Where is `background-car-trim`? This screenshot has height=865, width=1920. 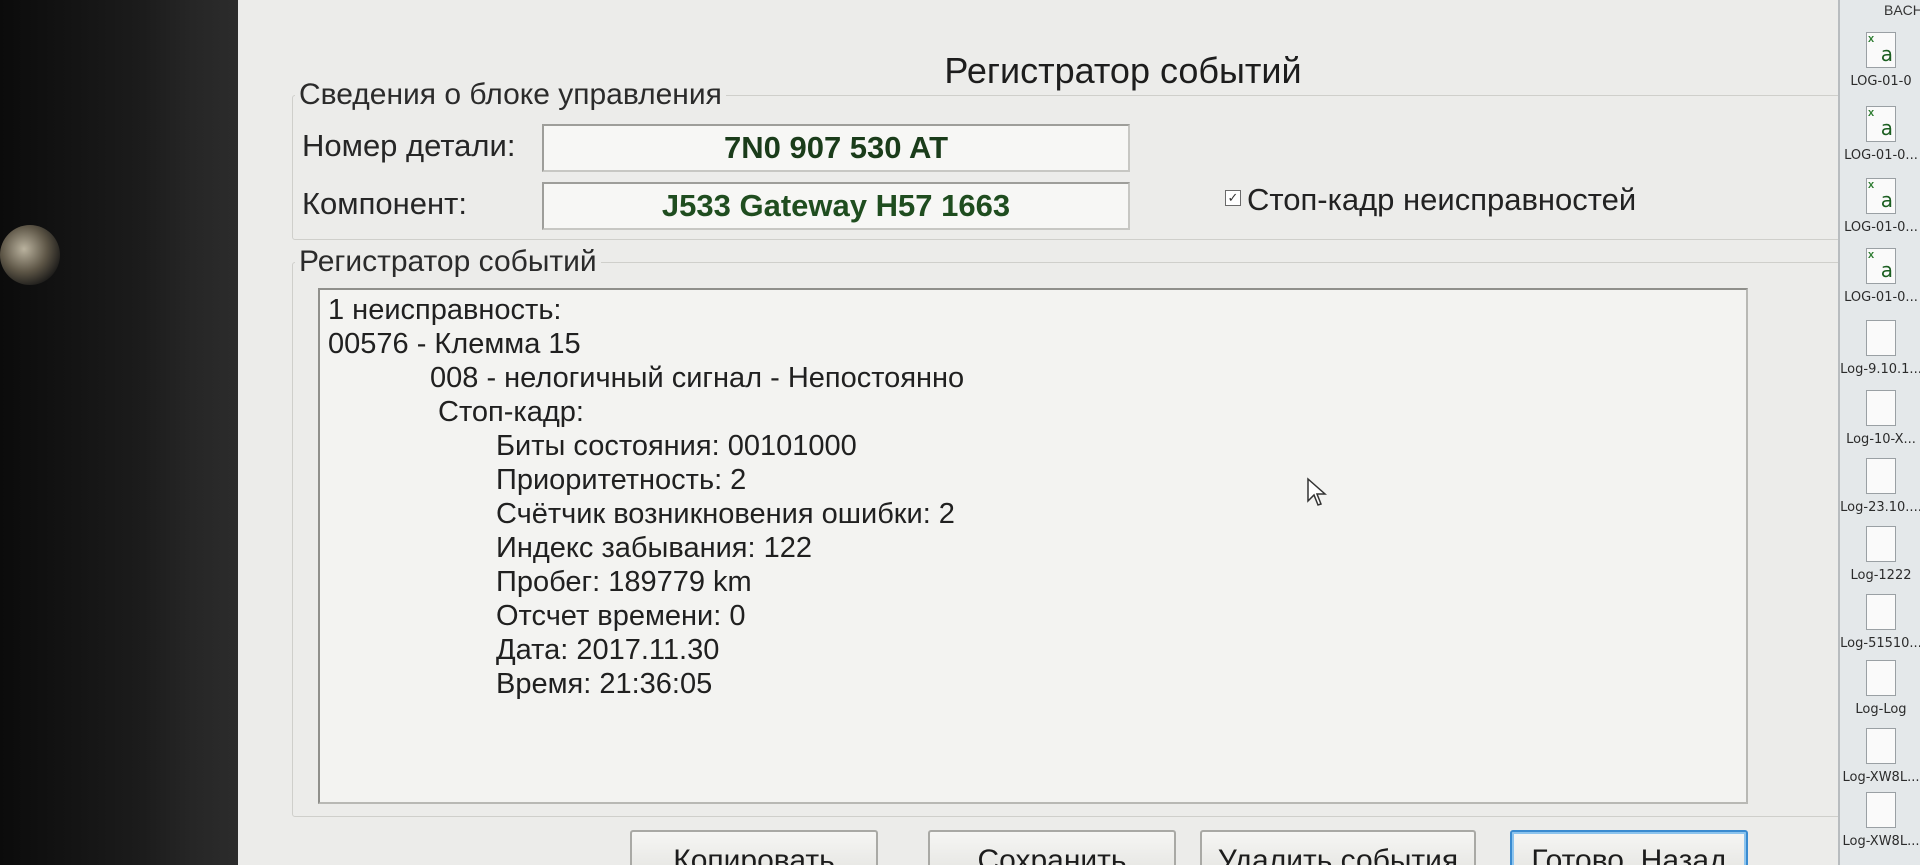
background-car-trim is located at coordinates (30, 255).